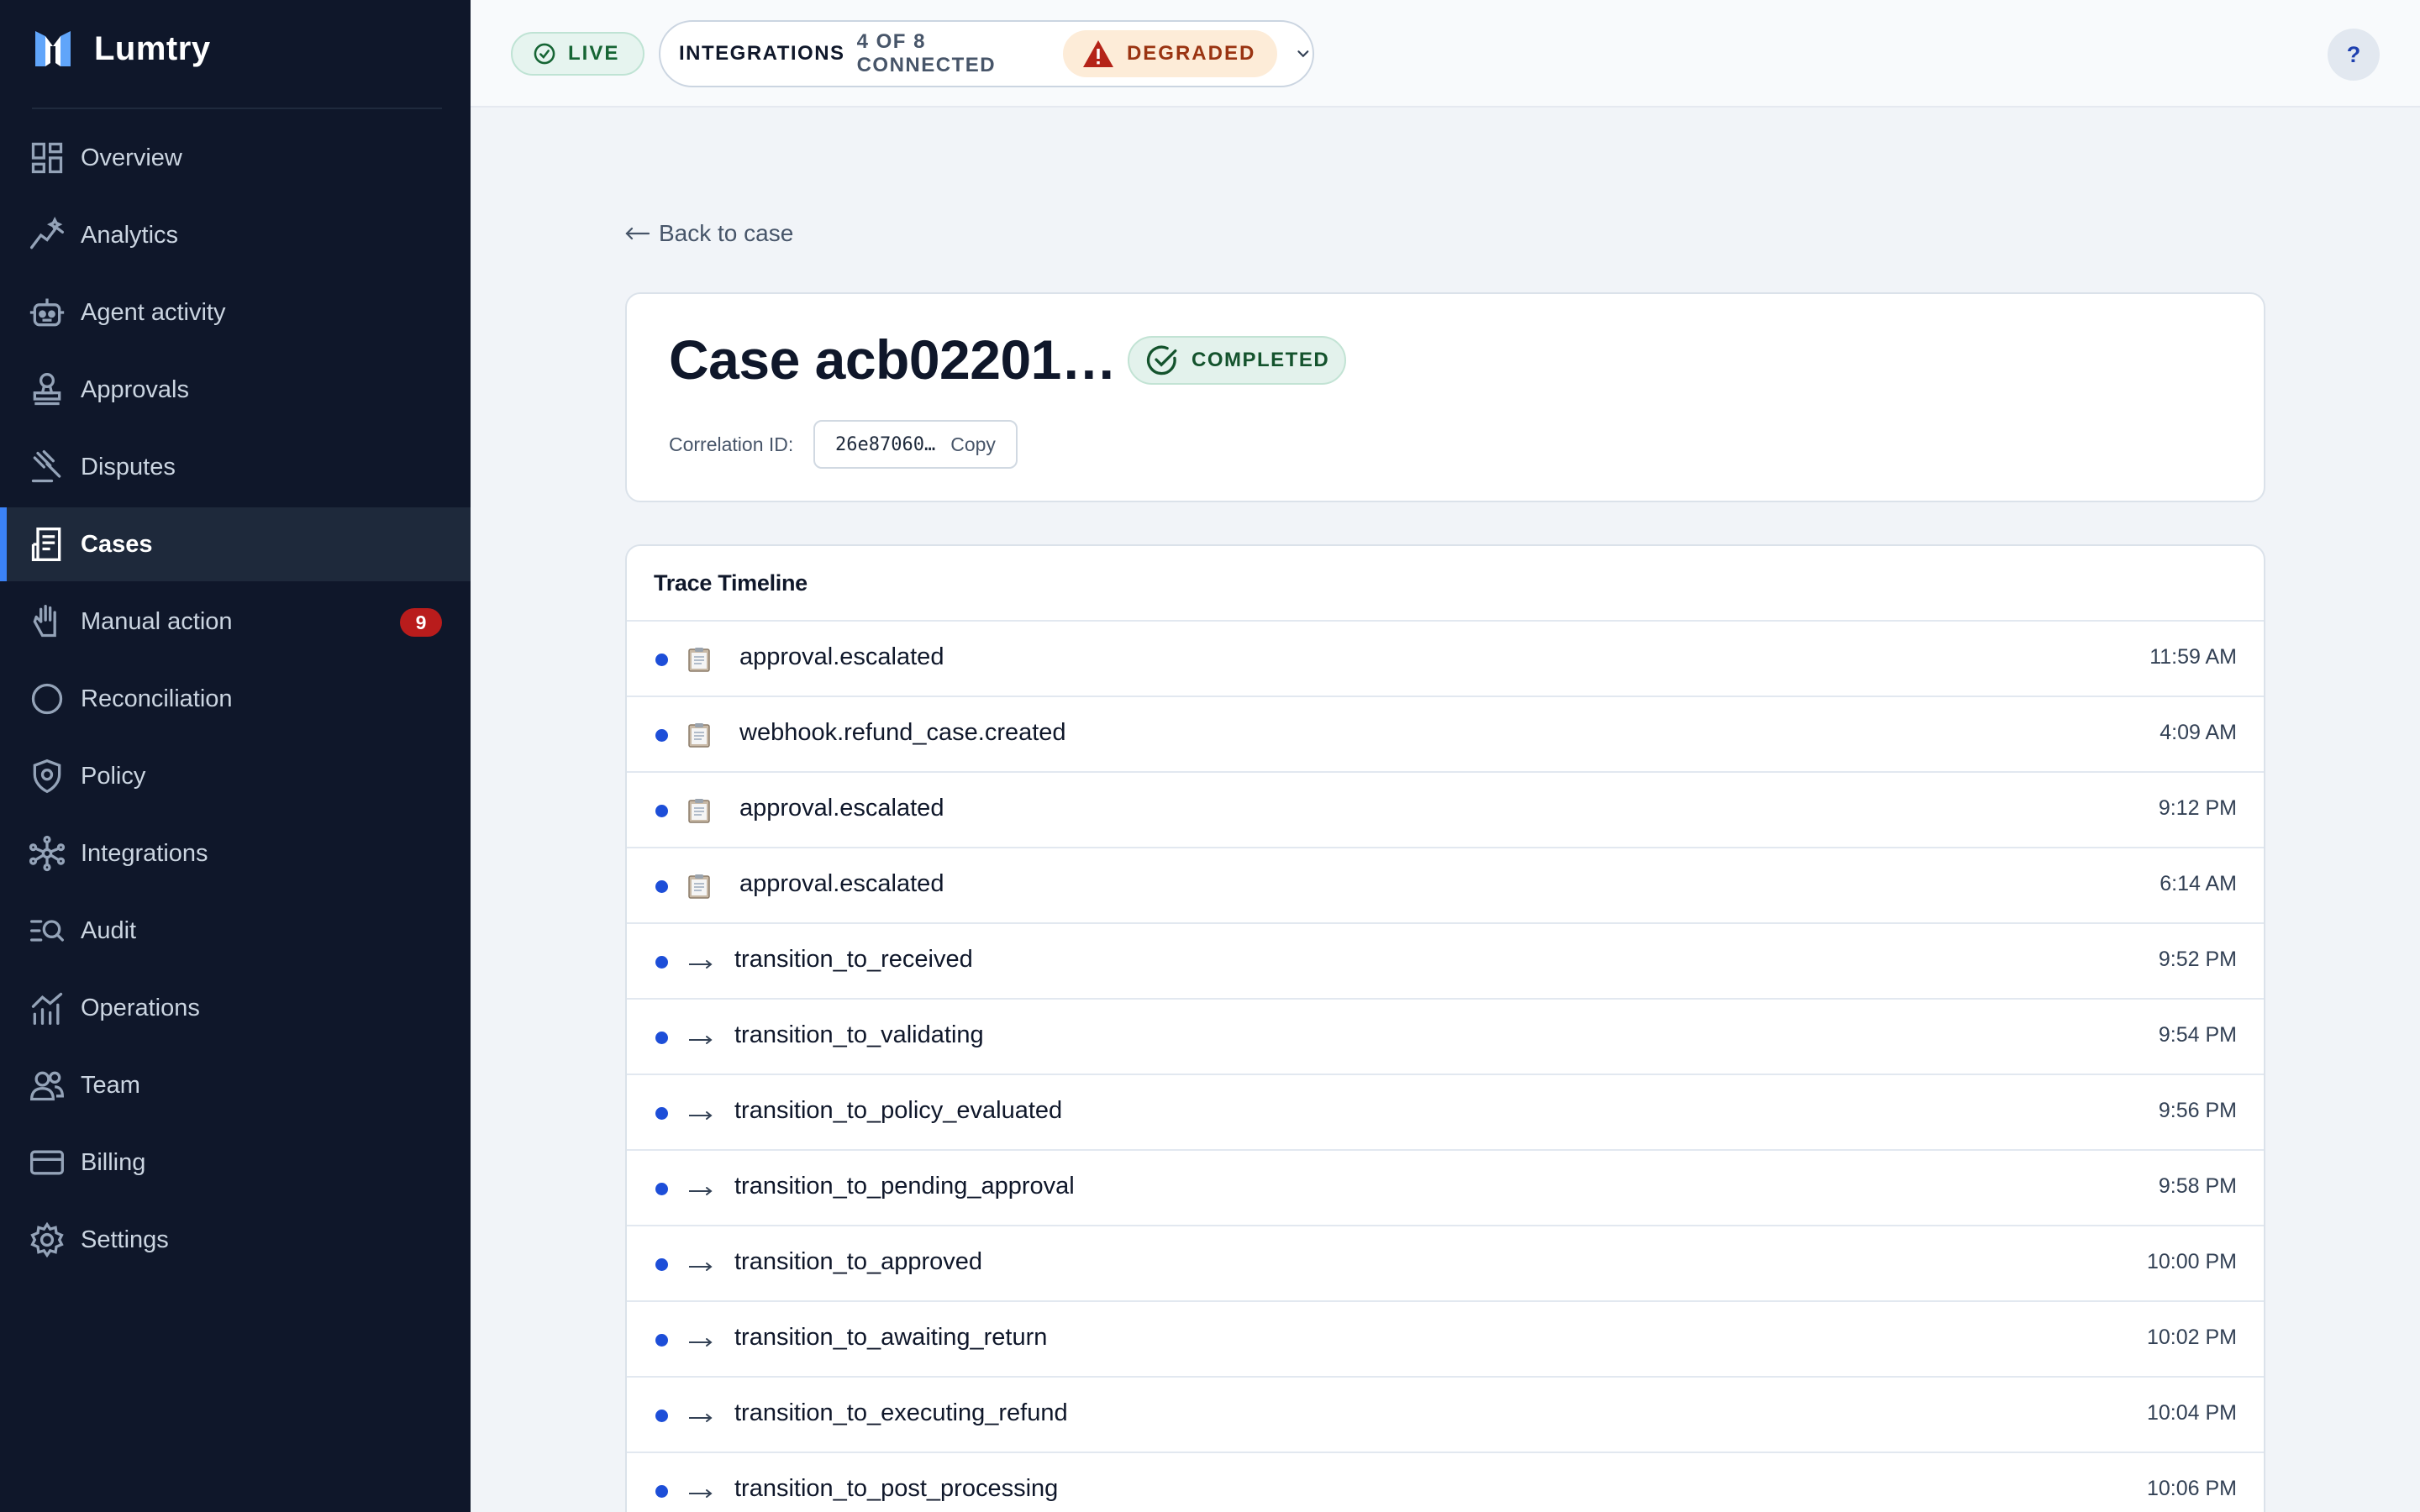 Image resolution: width=2420 pixels, height=1512 pixels. I want to click on sidebar-item-cases: Cases, so click(235, 544).